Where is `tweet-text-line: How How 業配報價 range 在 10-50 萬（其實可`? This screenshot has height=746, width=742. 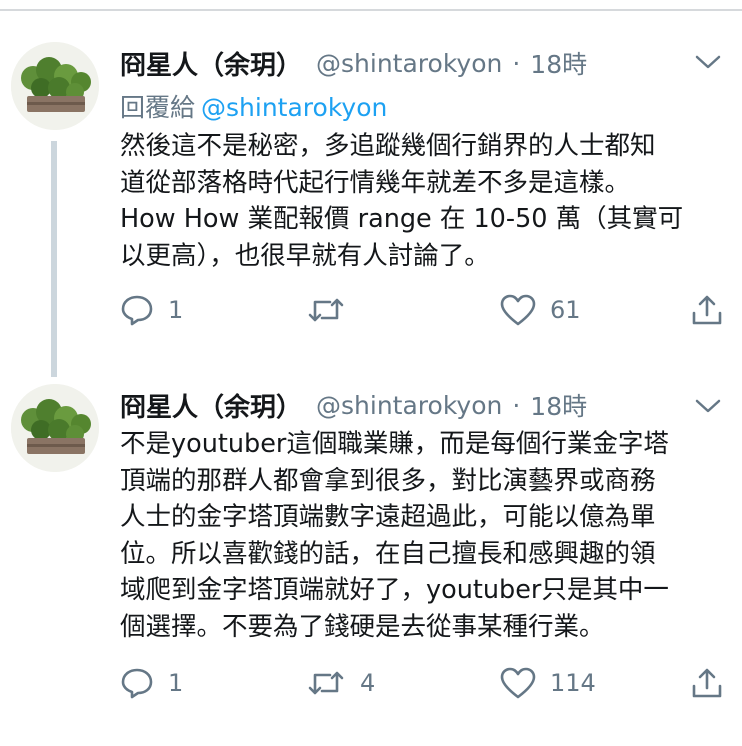 tweet-text-line: How How 業配報價 range 在 10-50 萬（其實可 is located at coordinates (402, 219).